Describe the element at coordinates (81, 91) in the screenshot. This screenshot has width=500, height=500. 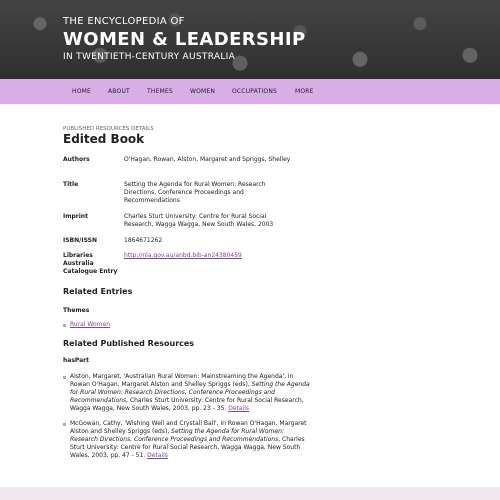
I see `nav-home: HOME` at that location.